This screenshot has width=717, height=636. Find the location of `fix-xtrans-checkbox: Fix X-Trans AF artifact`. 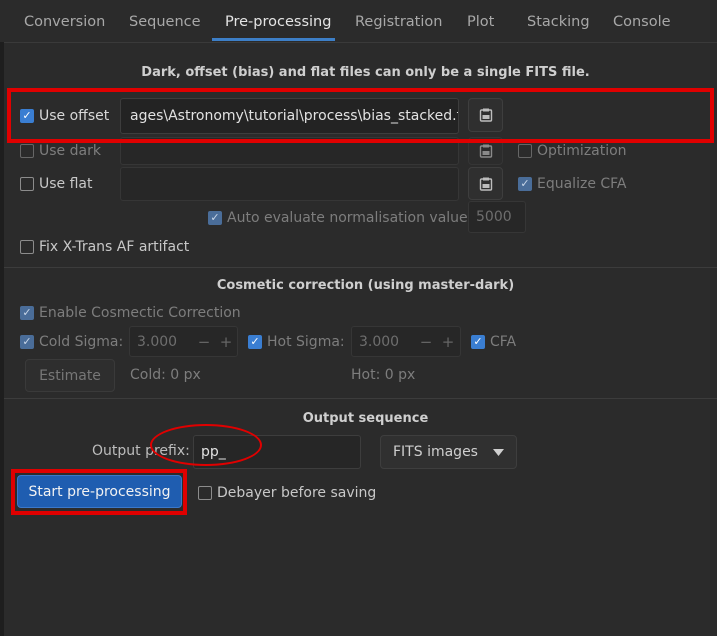

fix-xtrans-checkbox: Fix X-Trans AF artifact is located at coordinates (104, 247).